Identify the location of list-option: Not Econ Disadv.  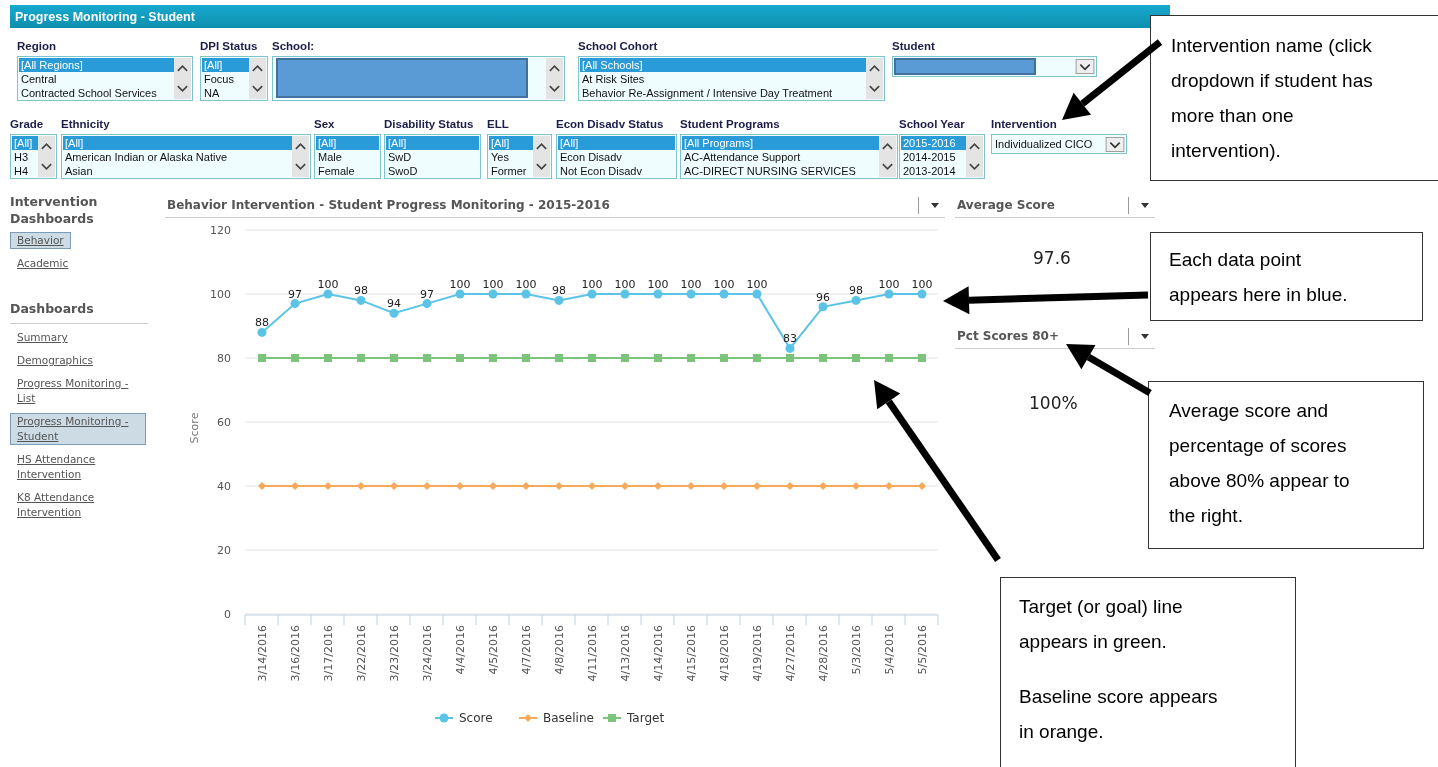
(616, 170).